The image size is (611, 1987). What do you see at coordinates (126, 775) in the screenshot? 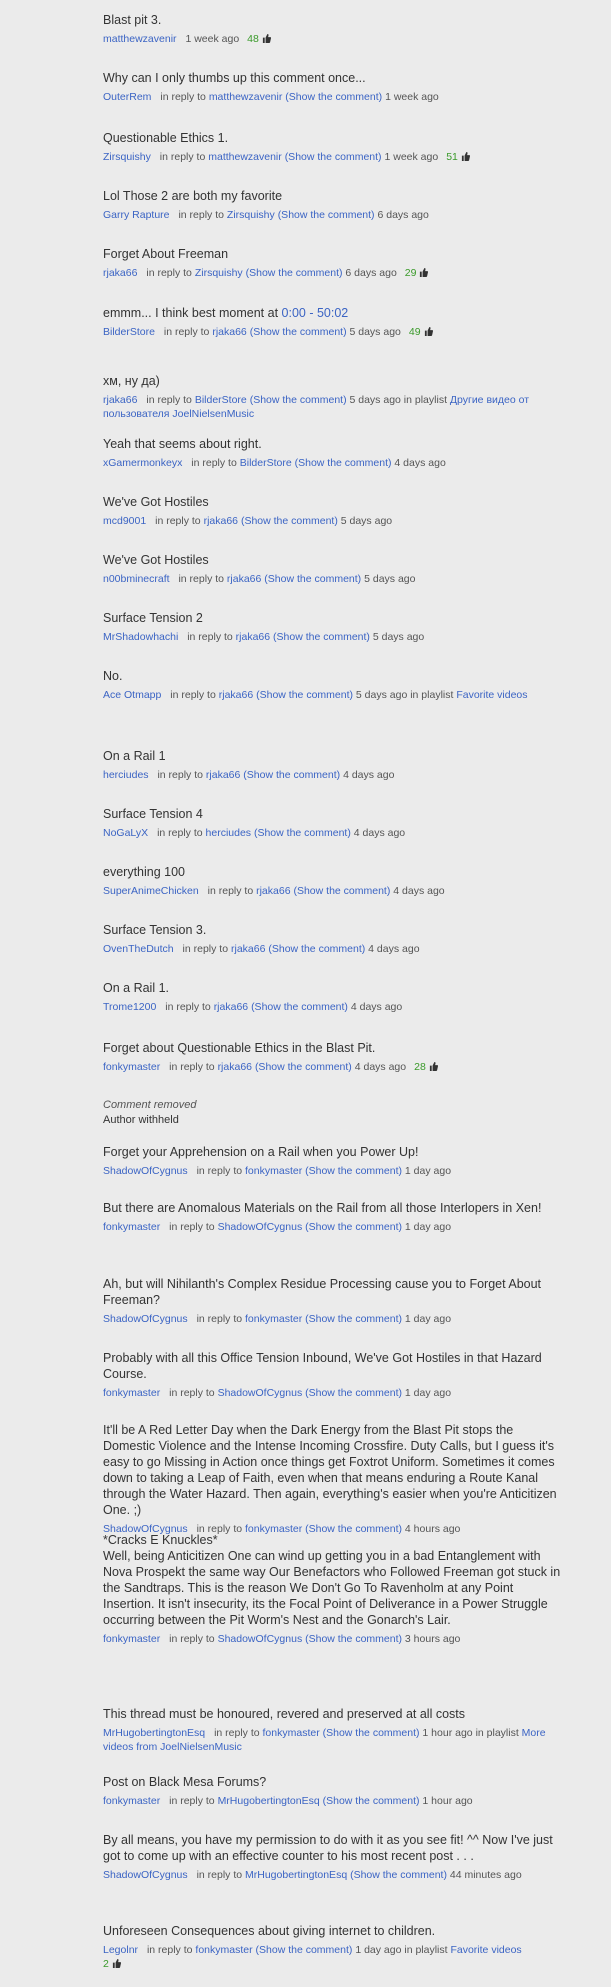
I see `comment-author-link: herciudes` at bounding box center [126, 775].